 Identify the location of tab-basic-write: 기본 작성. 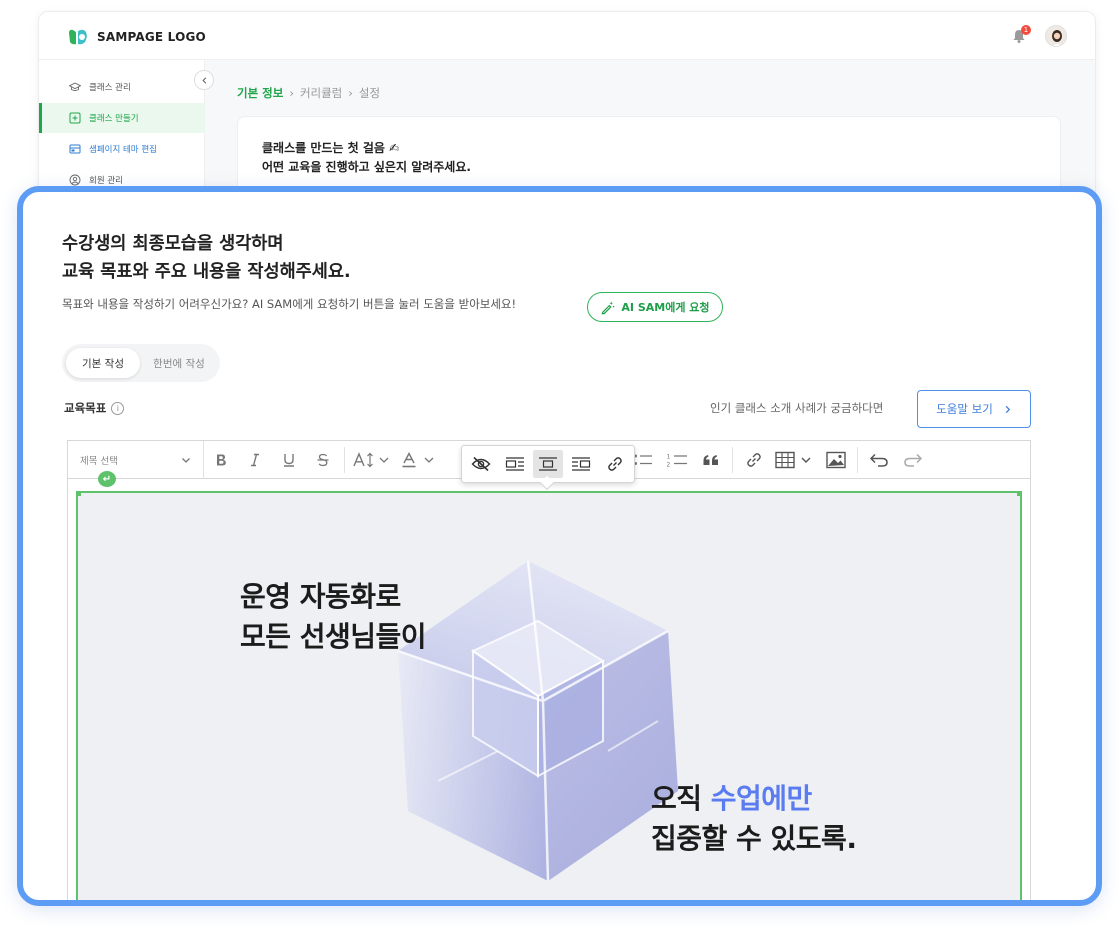
(103, 363).